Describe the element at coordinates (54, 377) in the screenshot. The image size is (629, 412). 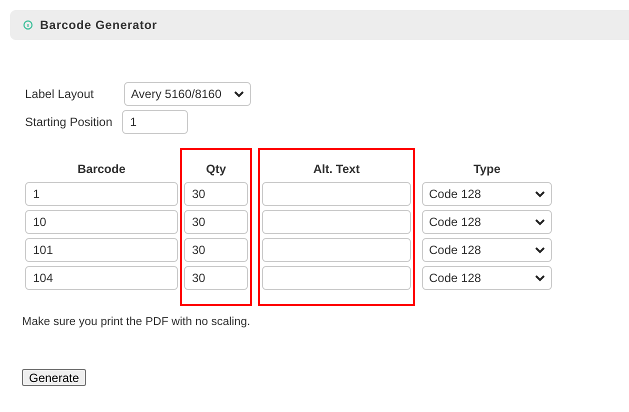
I see `generate-button: Generate` at that location.